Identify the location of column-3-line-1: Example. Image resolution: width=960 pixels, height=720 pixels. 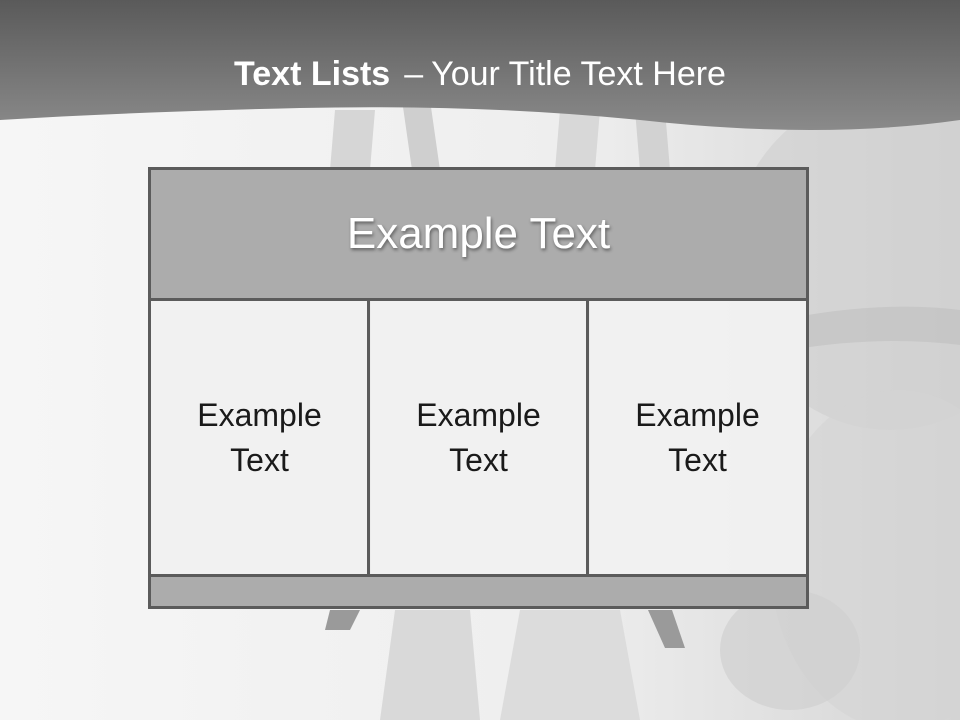
(697, 414).